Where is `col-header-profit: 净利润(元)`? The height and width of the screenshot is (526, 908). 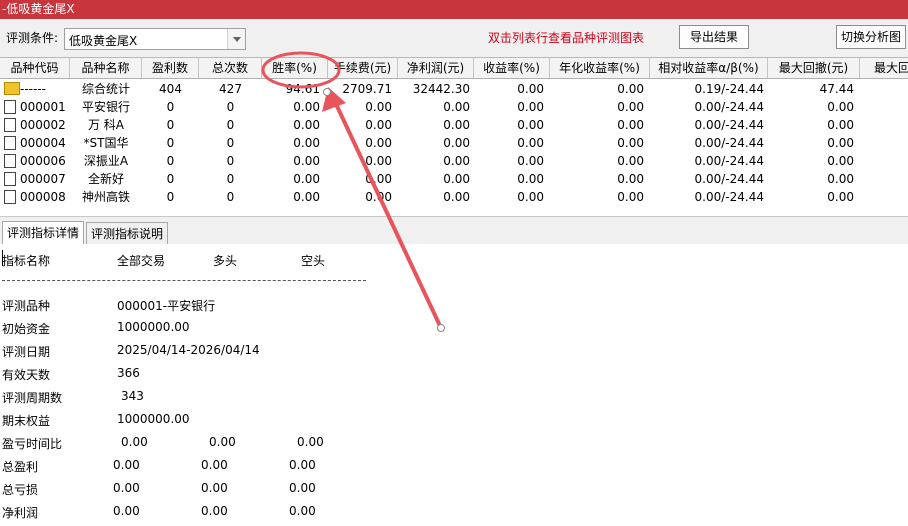 col-header-profit: 净利润(元) is located at coordinates (436, 68).